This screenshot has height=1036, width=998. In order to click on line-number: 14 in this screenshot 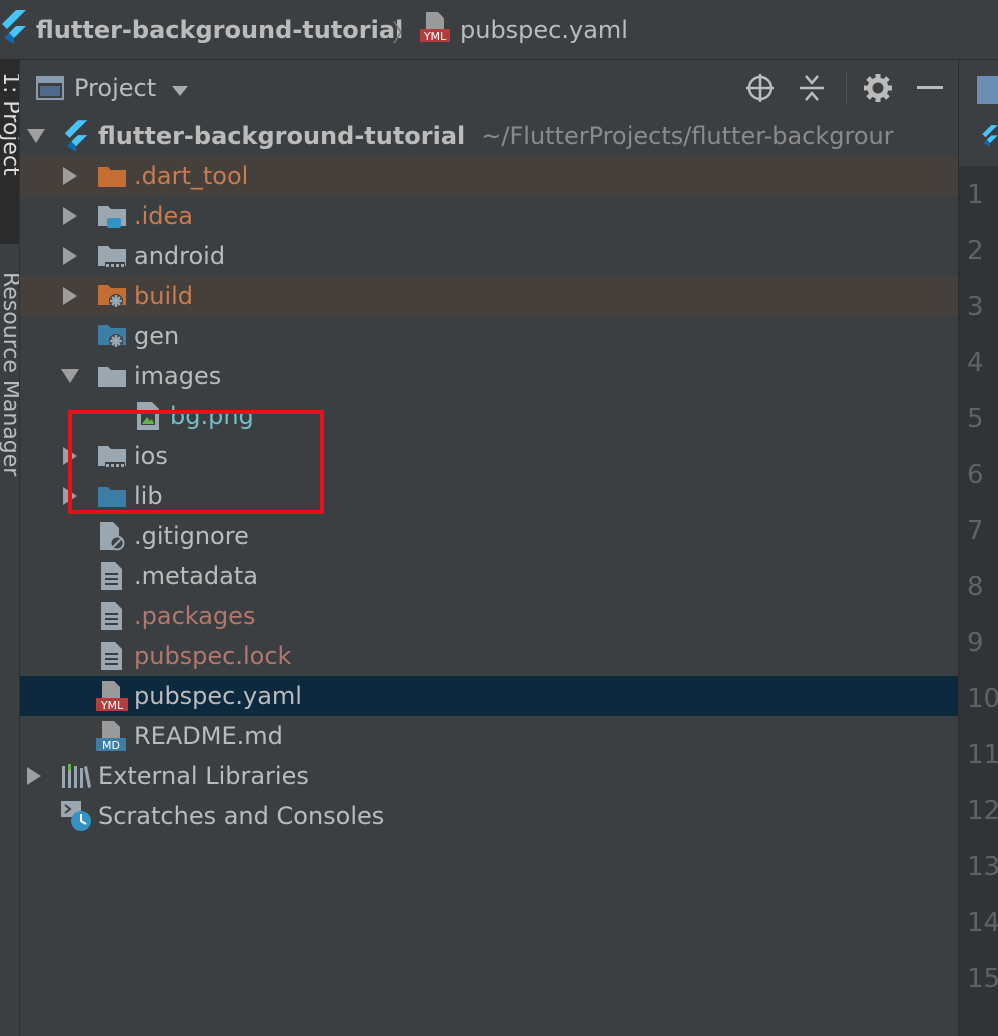, I will do `click(982, 923)`.